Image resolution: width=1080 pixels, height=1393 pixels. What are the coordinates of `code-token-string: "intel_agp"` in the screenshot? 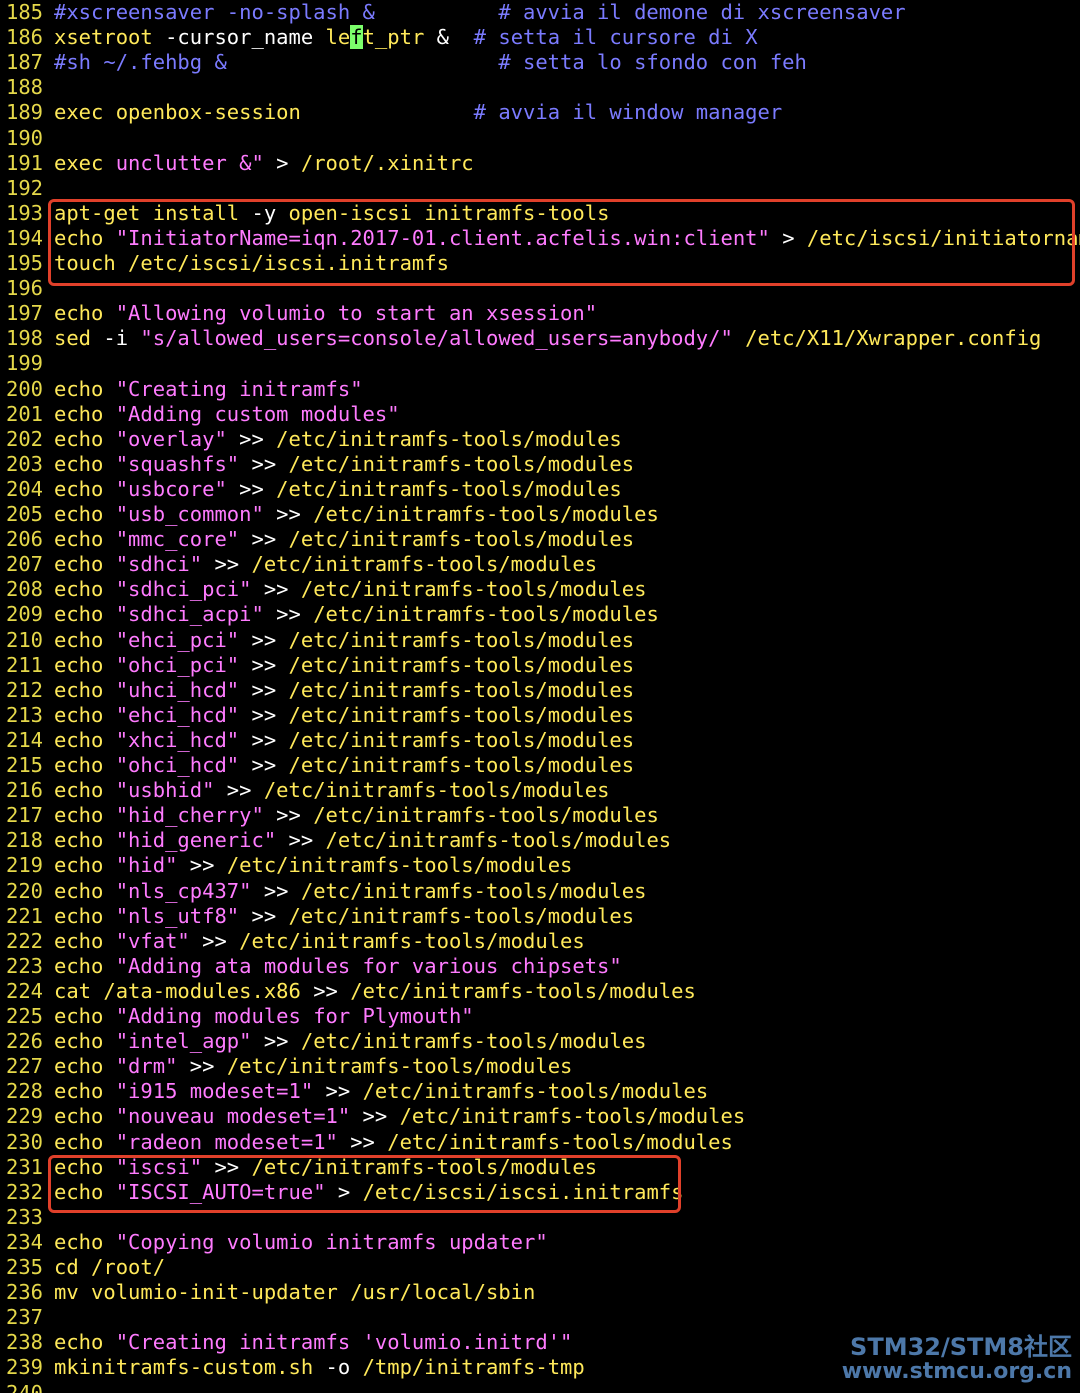 It's located at (177, 1041).